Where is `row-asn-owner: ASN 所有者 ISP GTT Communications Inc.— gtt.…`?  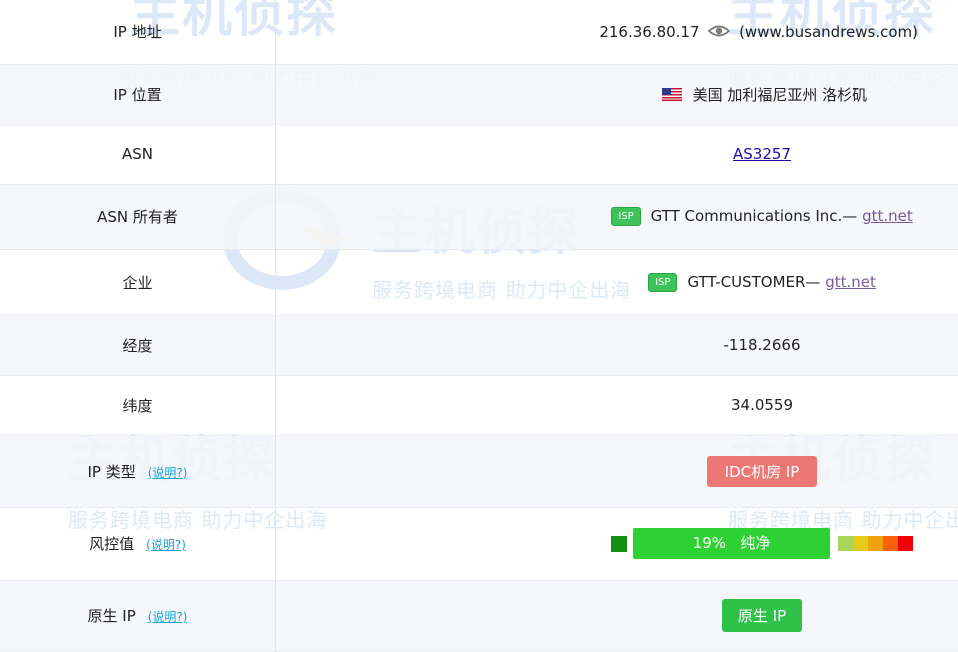
row-asn-owner: ASN 所有者 ISP GTT Communications Inc.— gtt.… is located at coordinates (479, 216).